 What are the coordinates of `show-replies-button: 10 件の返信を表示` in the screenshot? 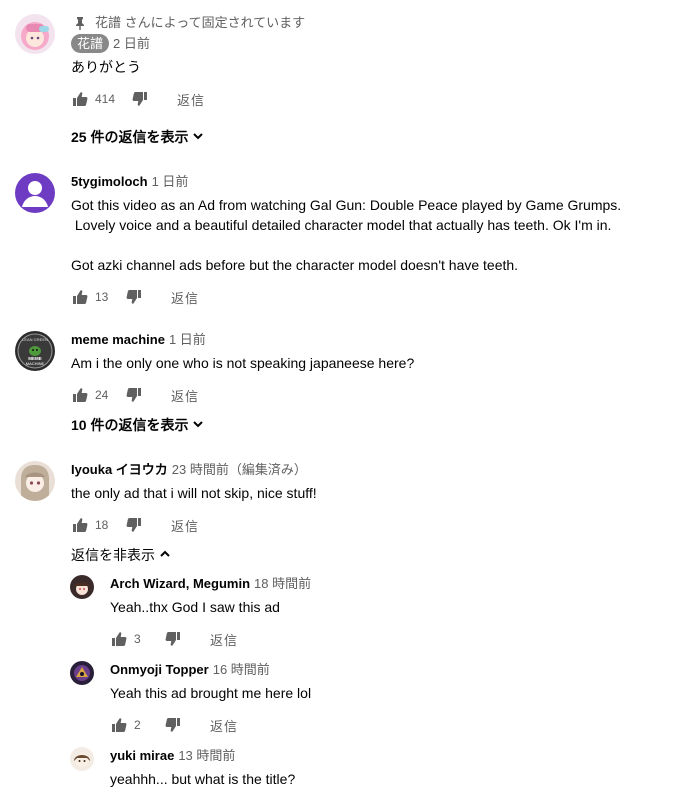 It's located at (137, 425).